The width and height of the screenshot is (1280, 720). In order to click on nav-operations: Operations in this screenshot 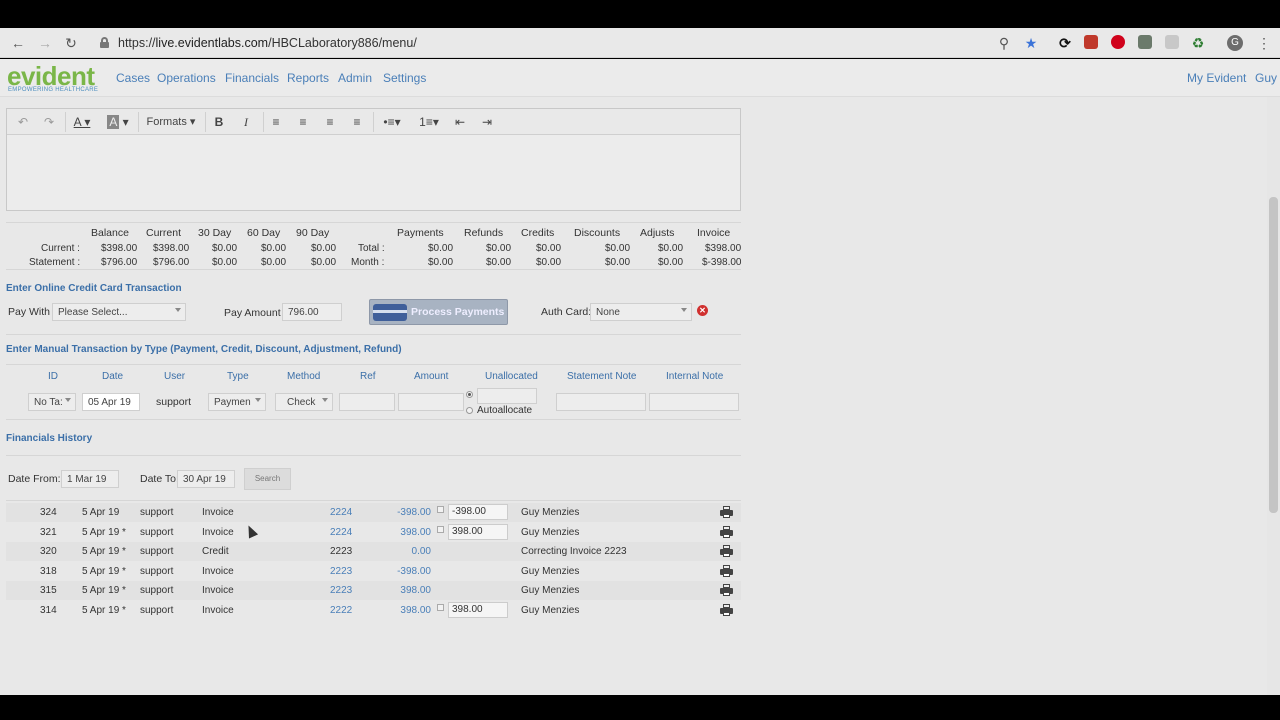, I will do `click(186, 78)`.